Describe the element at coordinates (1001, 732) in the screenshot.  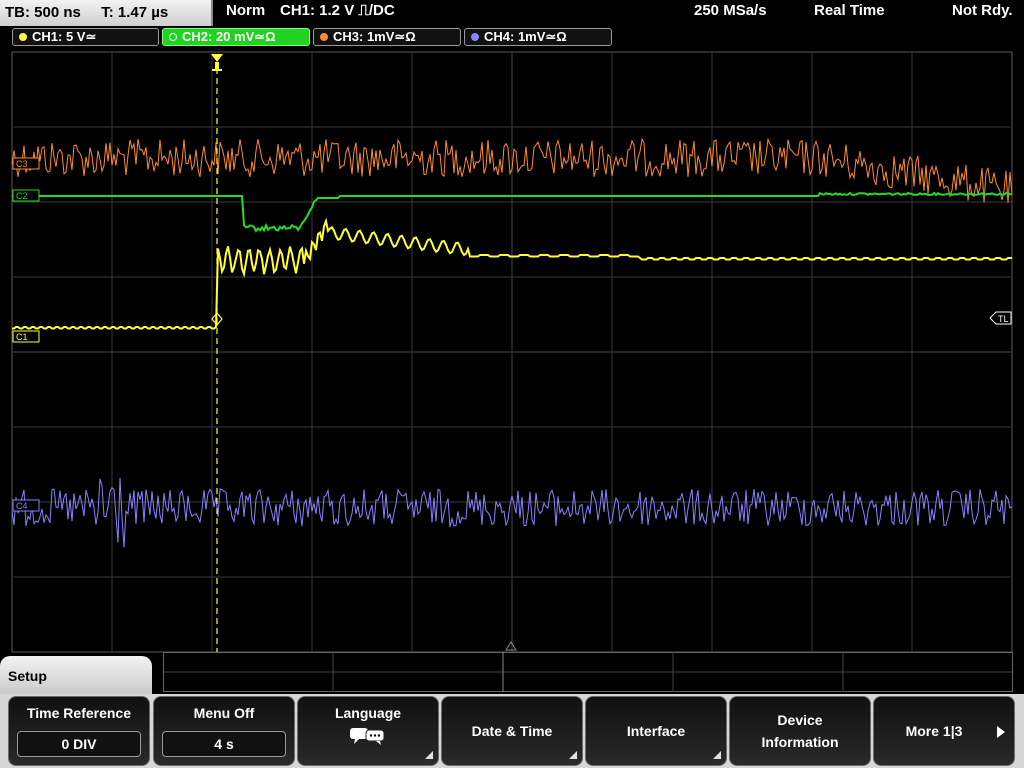
I see `next-page-arrow-icon` at that location.